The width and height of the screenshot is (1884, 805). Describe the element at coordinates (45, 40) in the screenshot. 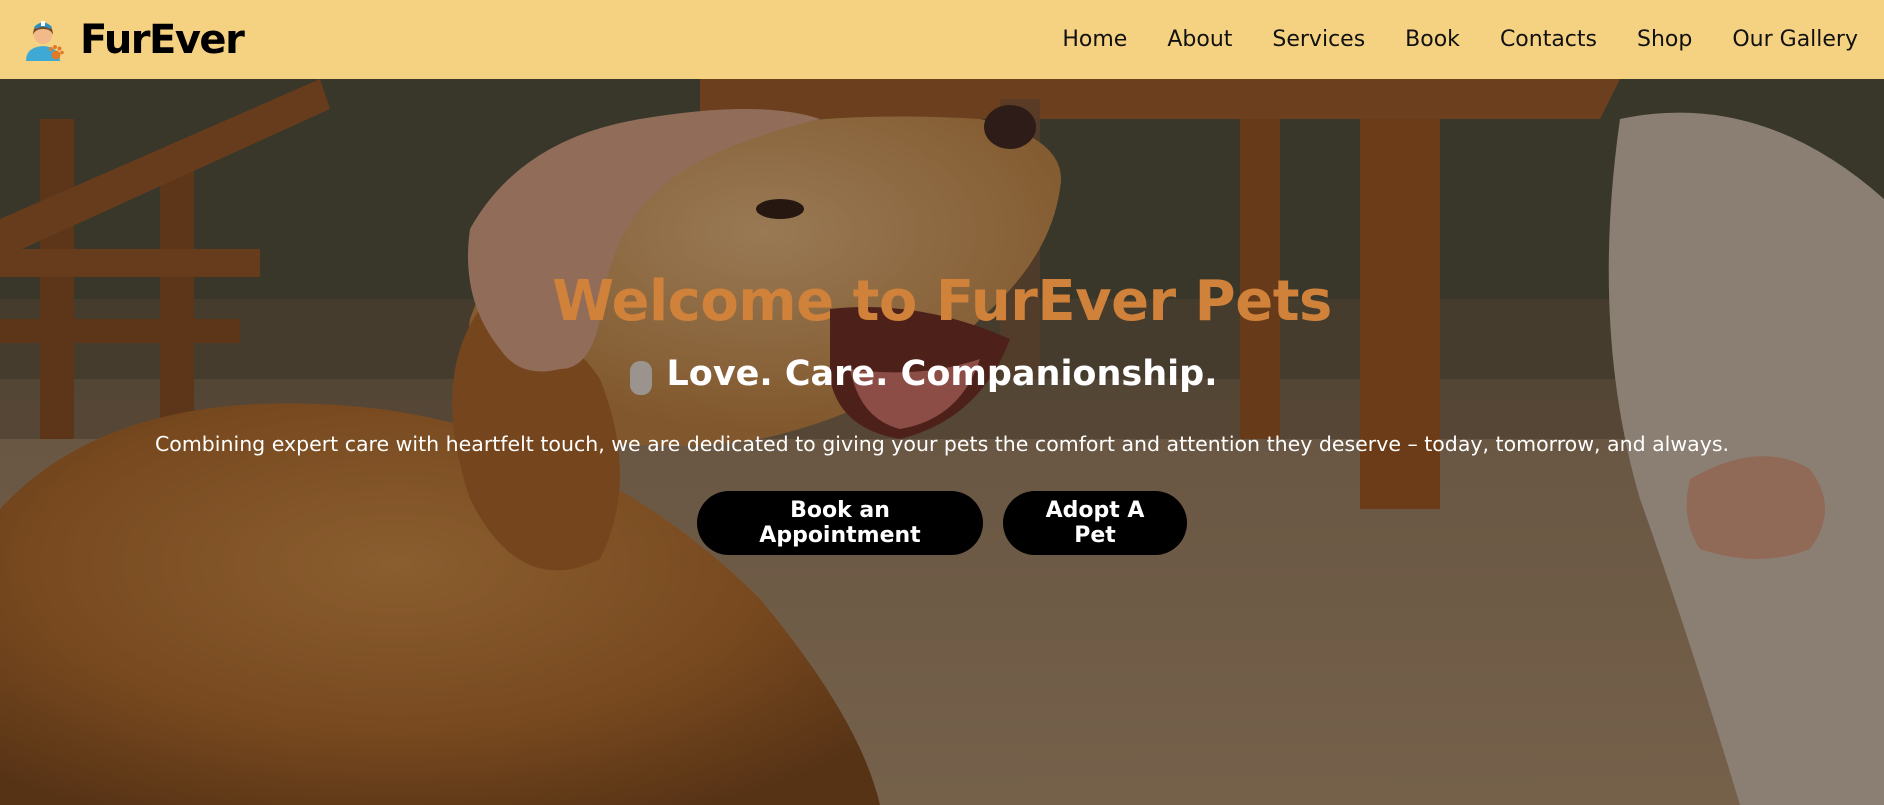

I see `vet-with-paw-icon` at that location.